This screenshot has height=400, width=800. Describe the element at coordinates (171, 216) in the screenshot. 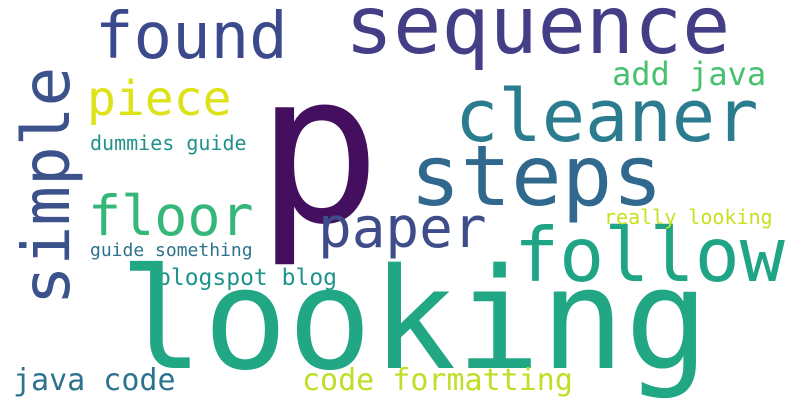

I see `word-floor: floor` at that location.